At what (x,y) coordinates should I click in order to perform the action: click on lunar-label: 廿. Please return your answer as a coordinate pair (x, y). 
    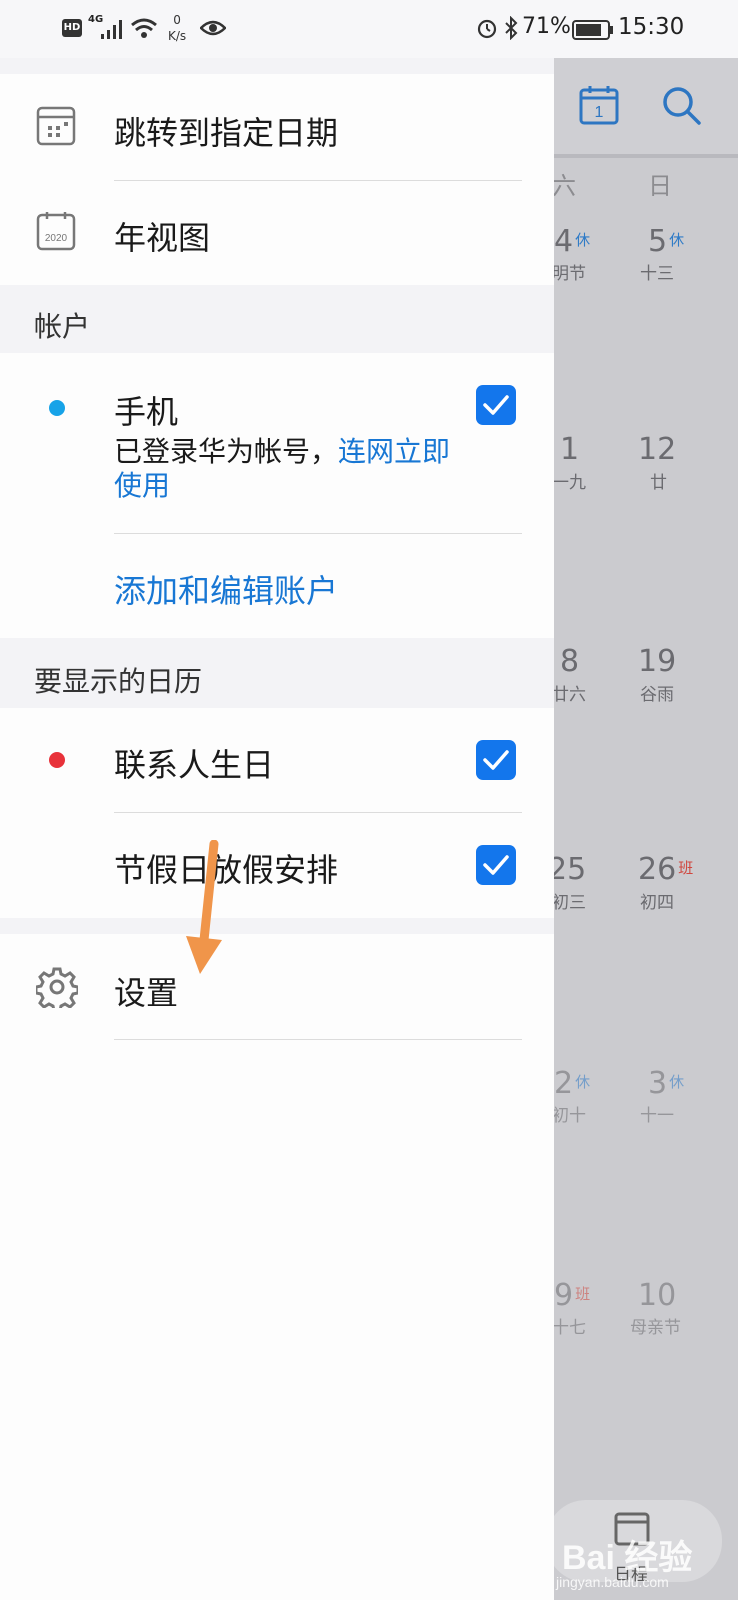
    Looking at the image, I should click on (658, 483).